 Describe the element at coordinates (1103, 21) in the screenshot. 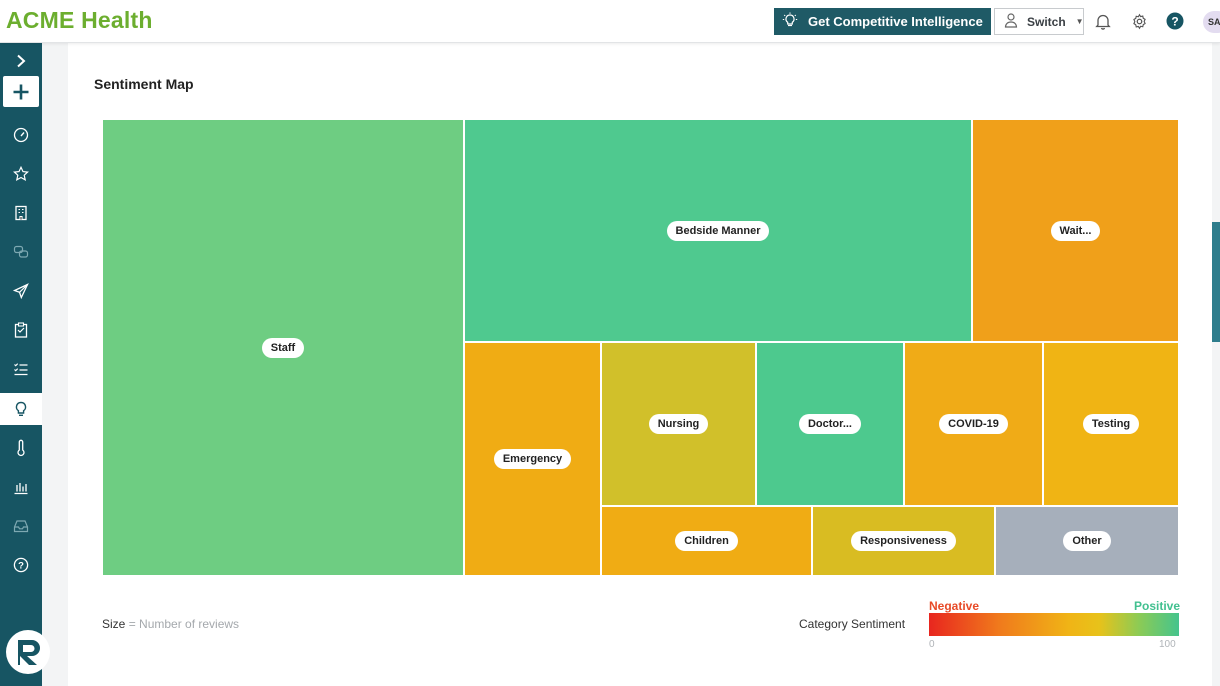

I see `bell-icon` at that location.